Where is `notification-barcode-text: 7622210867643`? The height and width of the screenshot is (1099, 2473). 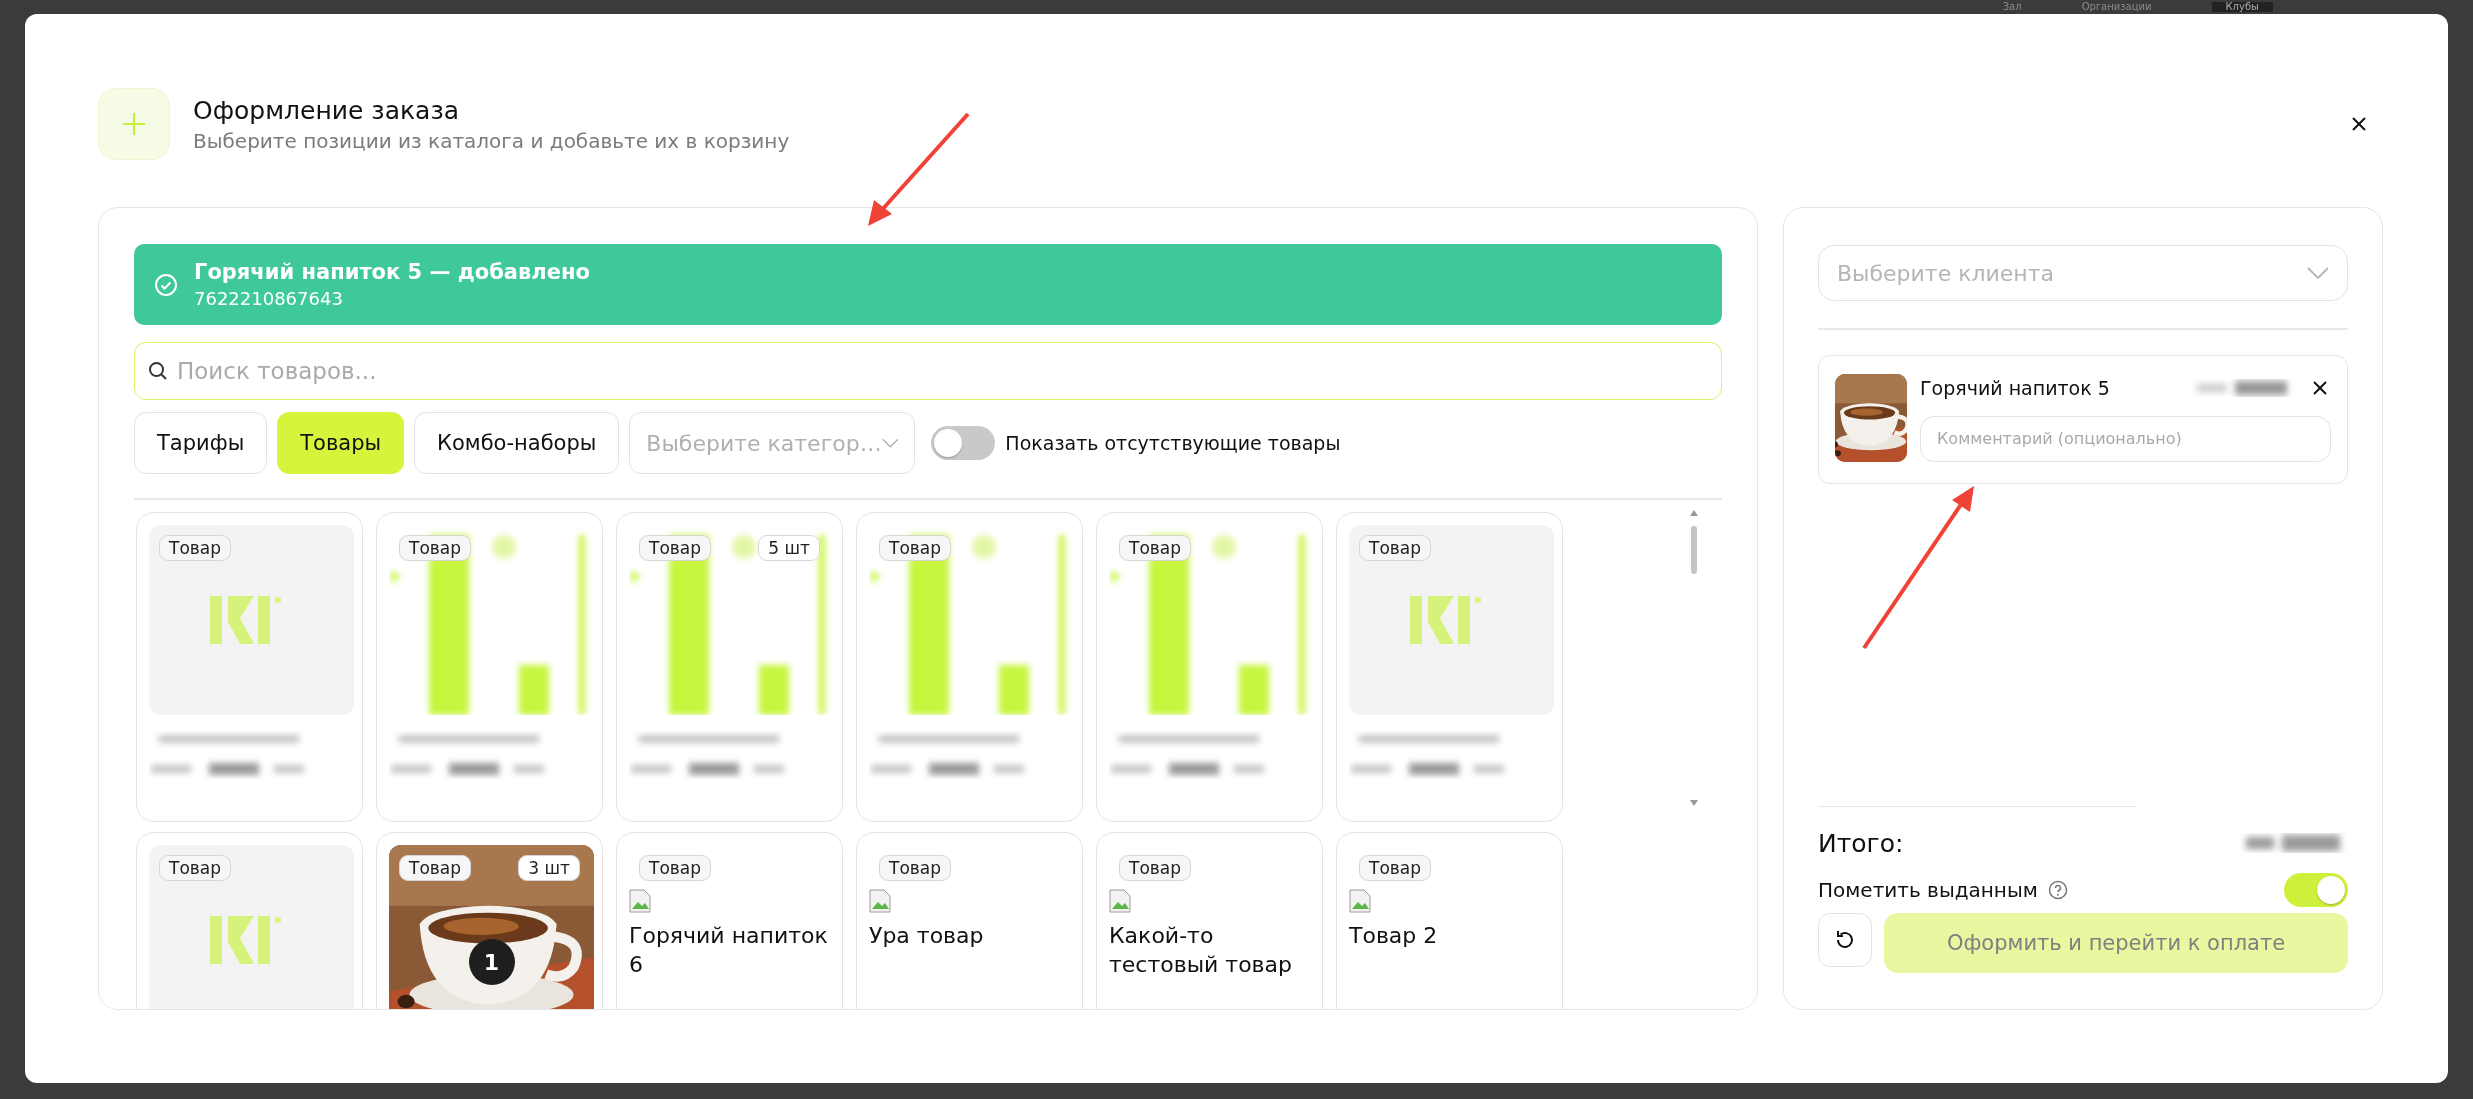 notification-barcode-text: 7622210867643 is located at coordinates (269, 298).